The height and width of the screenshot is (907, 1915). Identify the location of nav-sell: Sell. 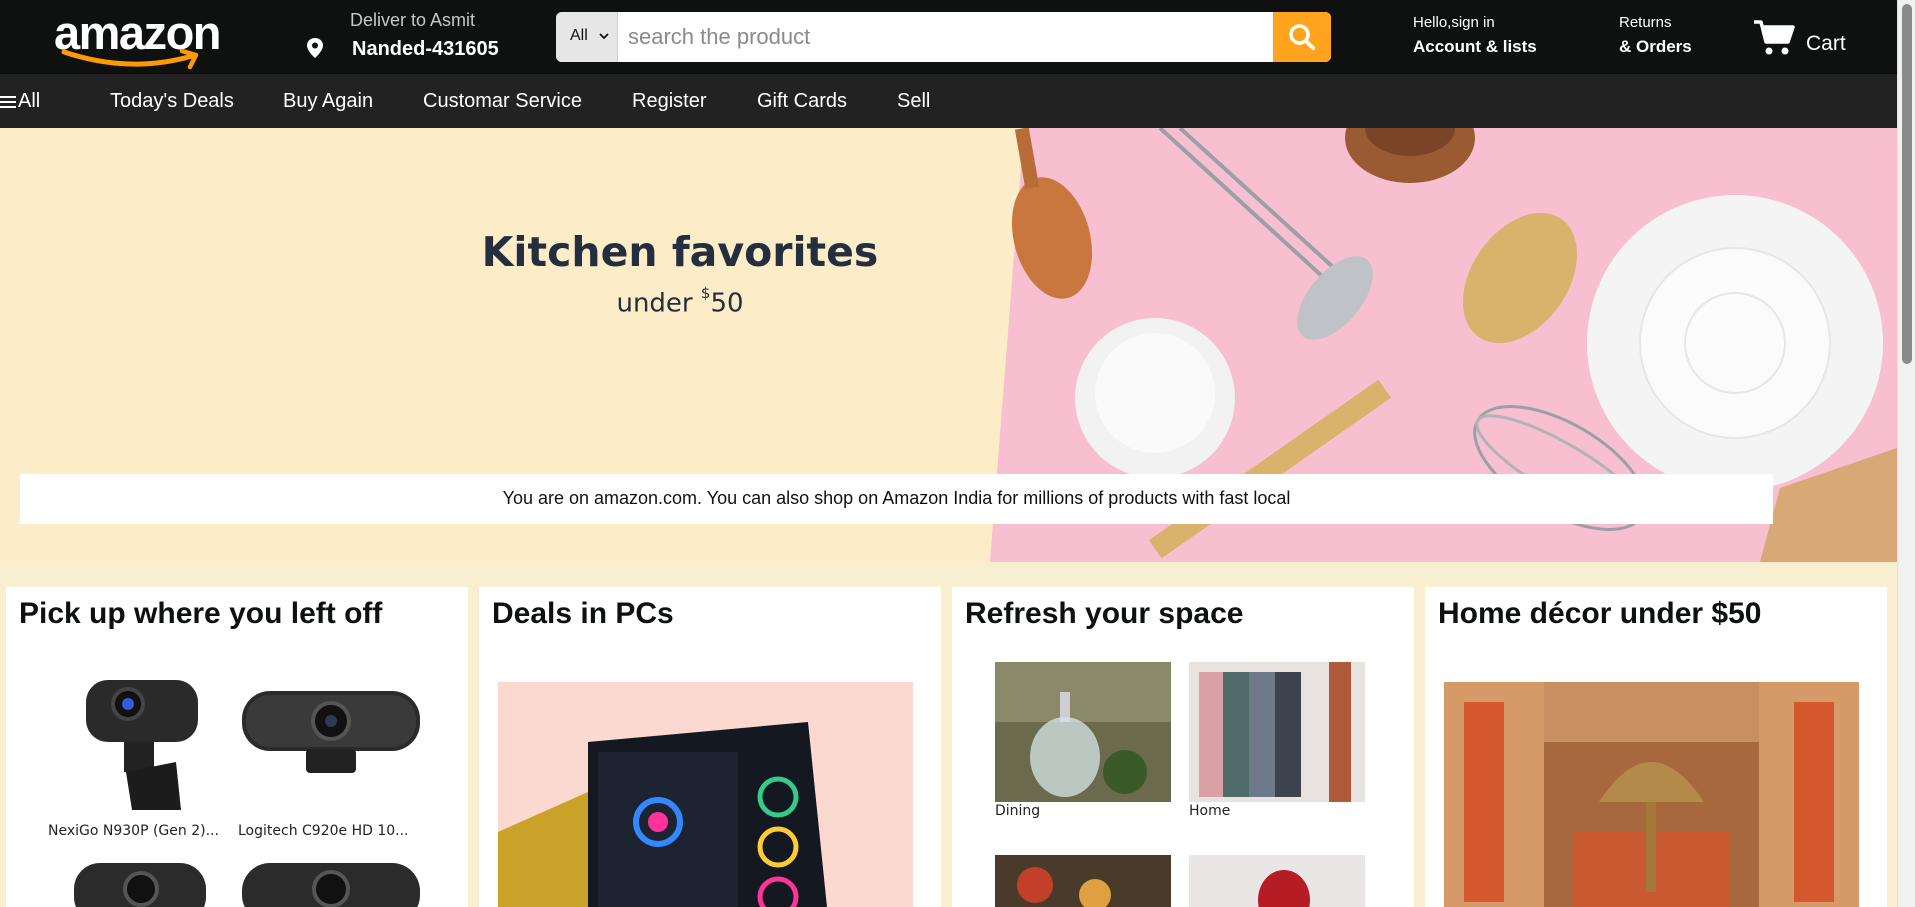
(913, 101).